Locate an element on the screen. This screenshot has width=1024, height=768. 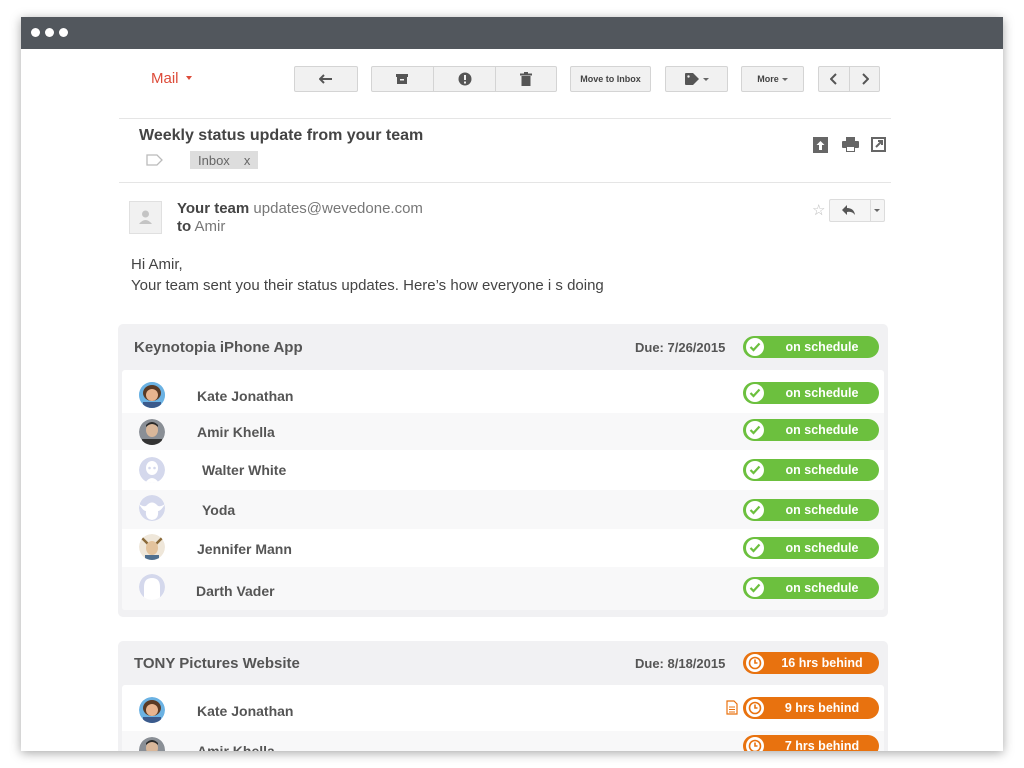
archive-icon is located at coordinates (402, 79).